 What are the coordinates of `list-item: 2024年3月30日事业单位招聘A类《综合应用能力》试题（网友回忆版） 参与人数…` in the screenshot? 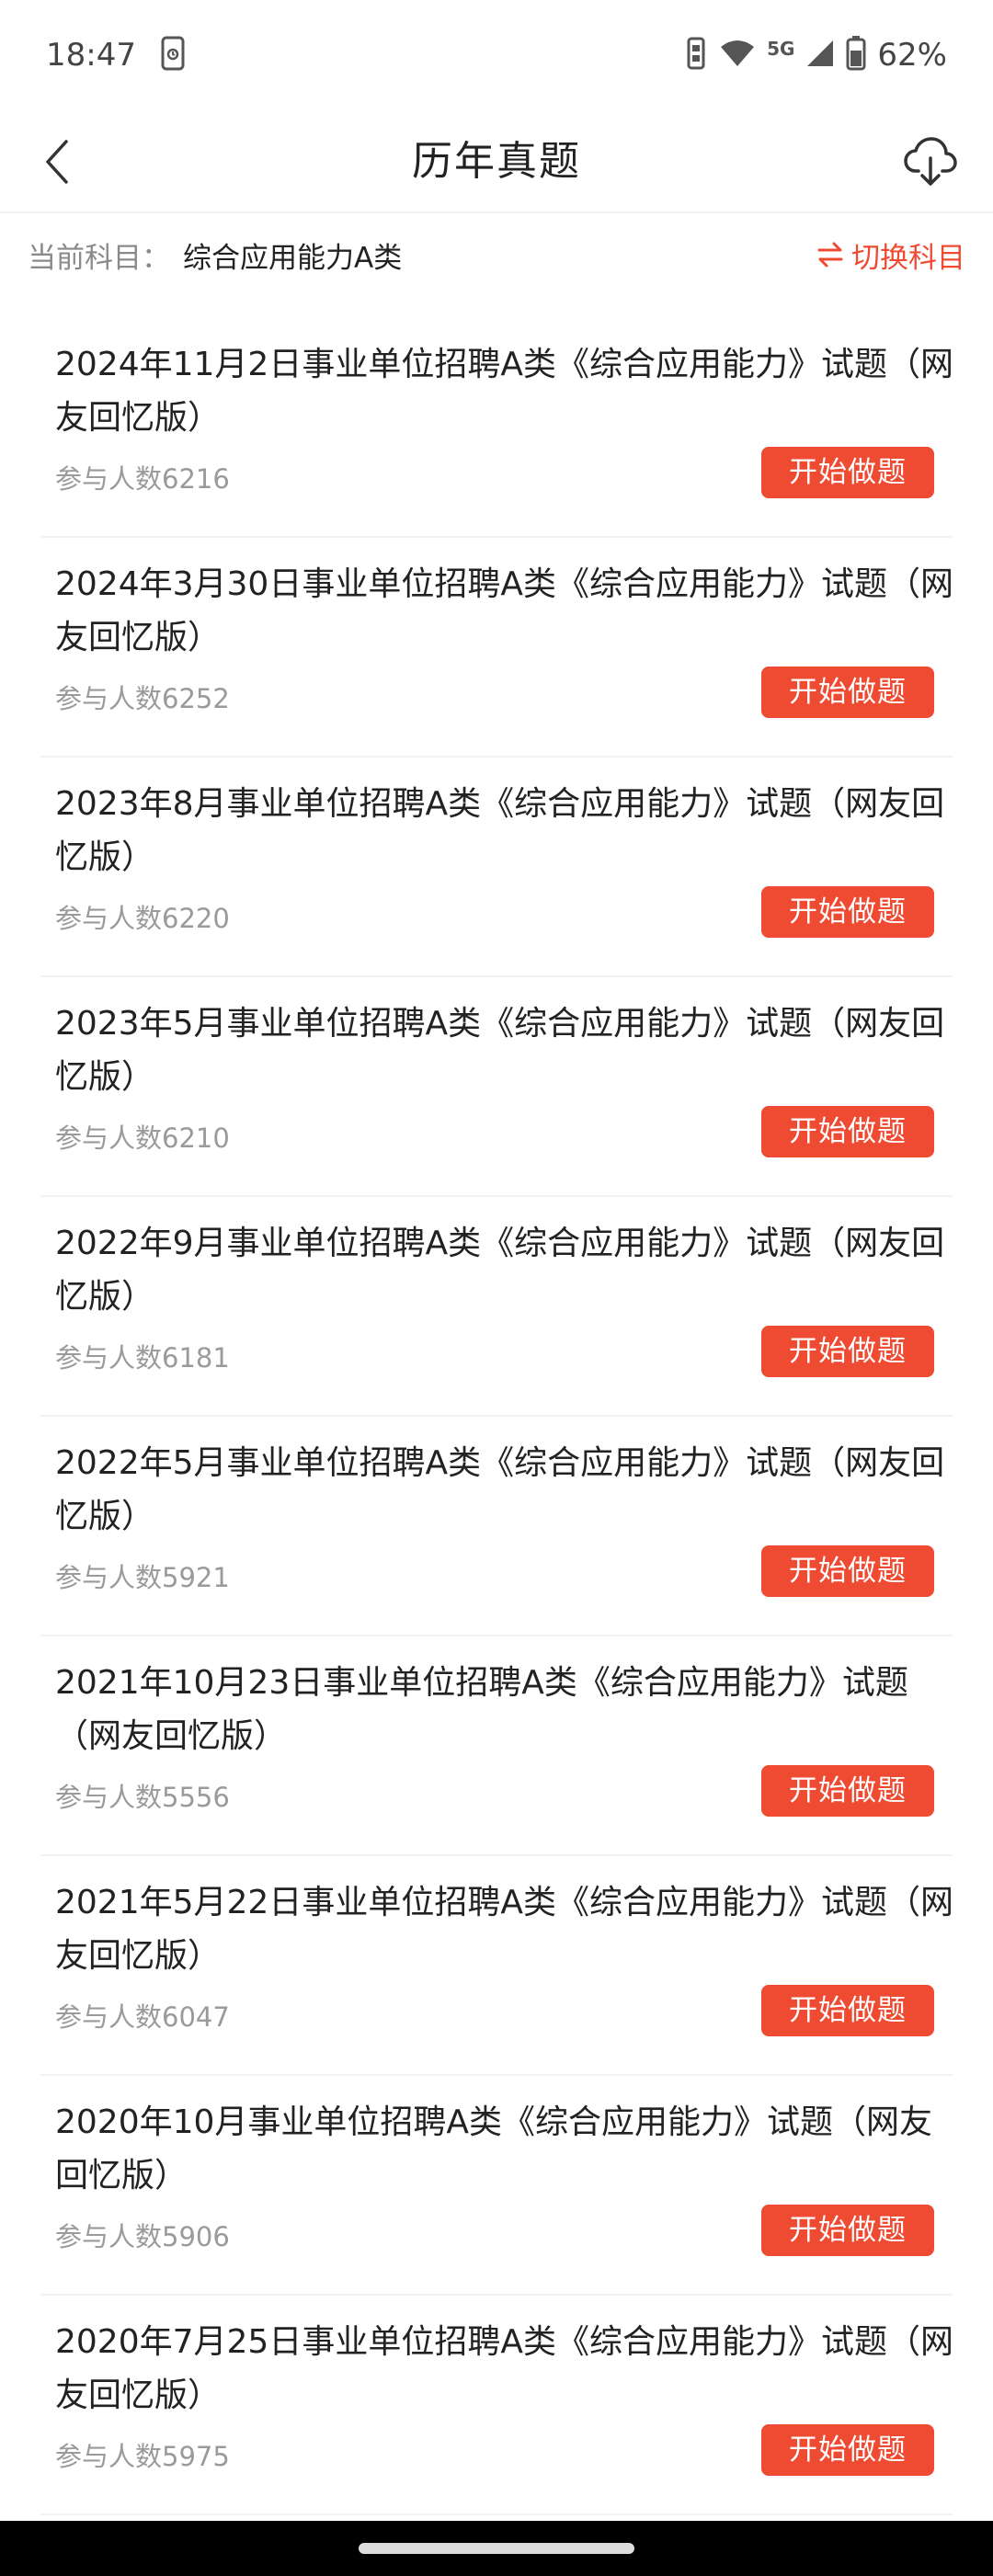 It's located at (496, 648).